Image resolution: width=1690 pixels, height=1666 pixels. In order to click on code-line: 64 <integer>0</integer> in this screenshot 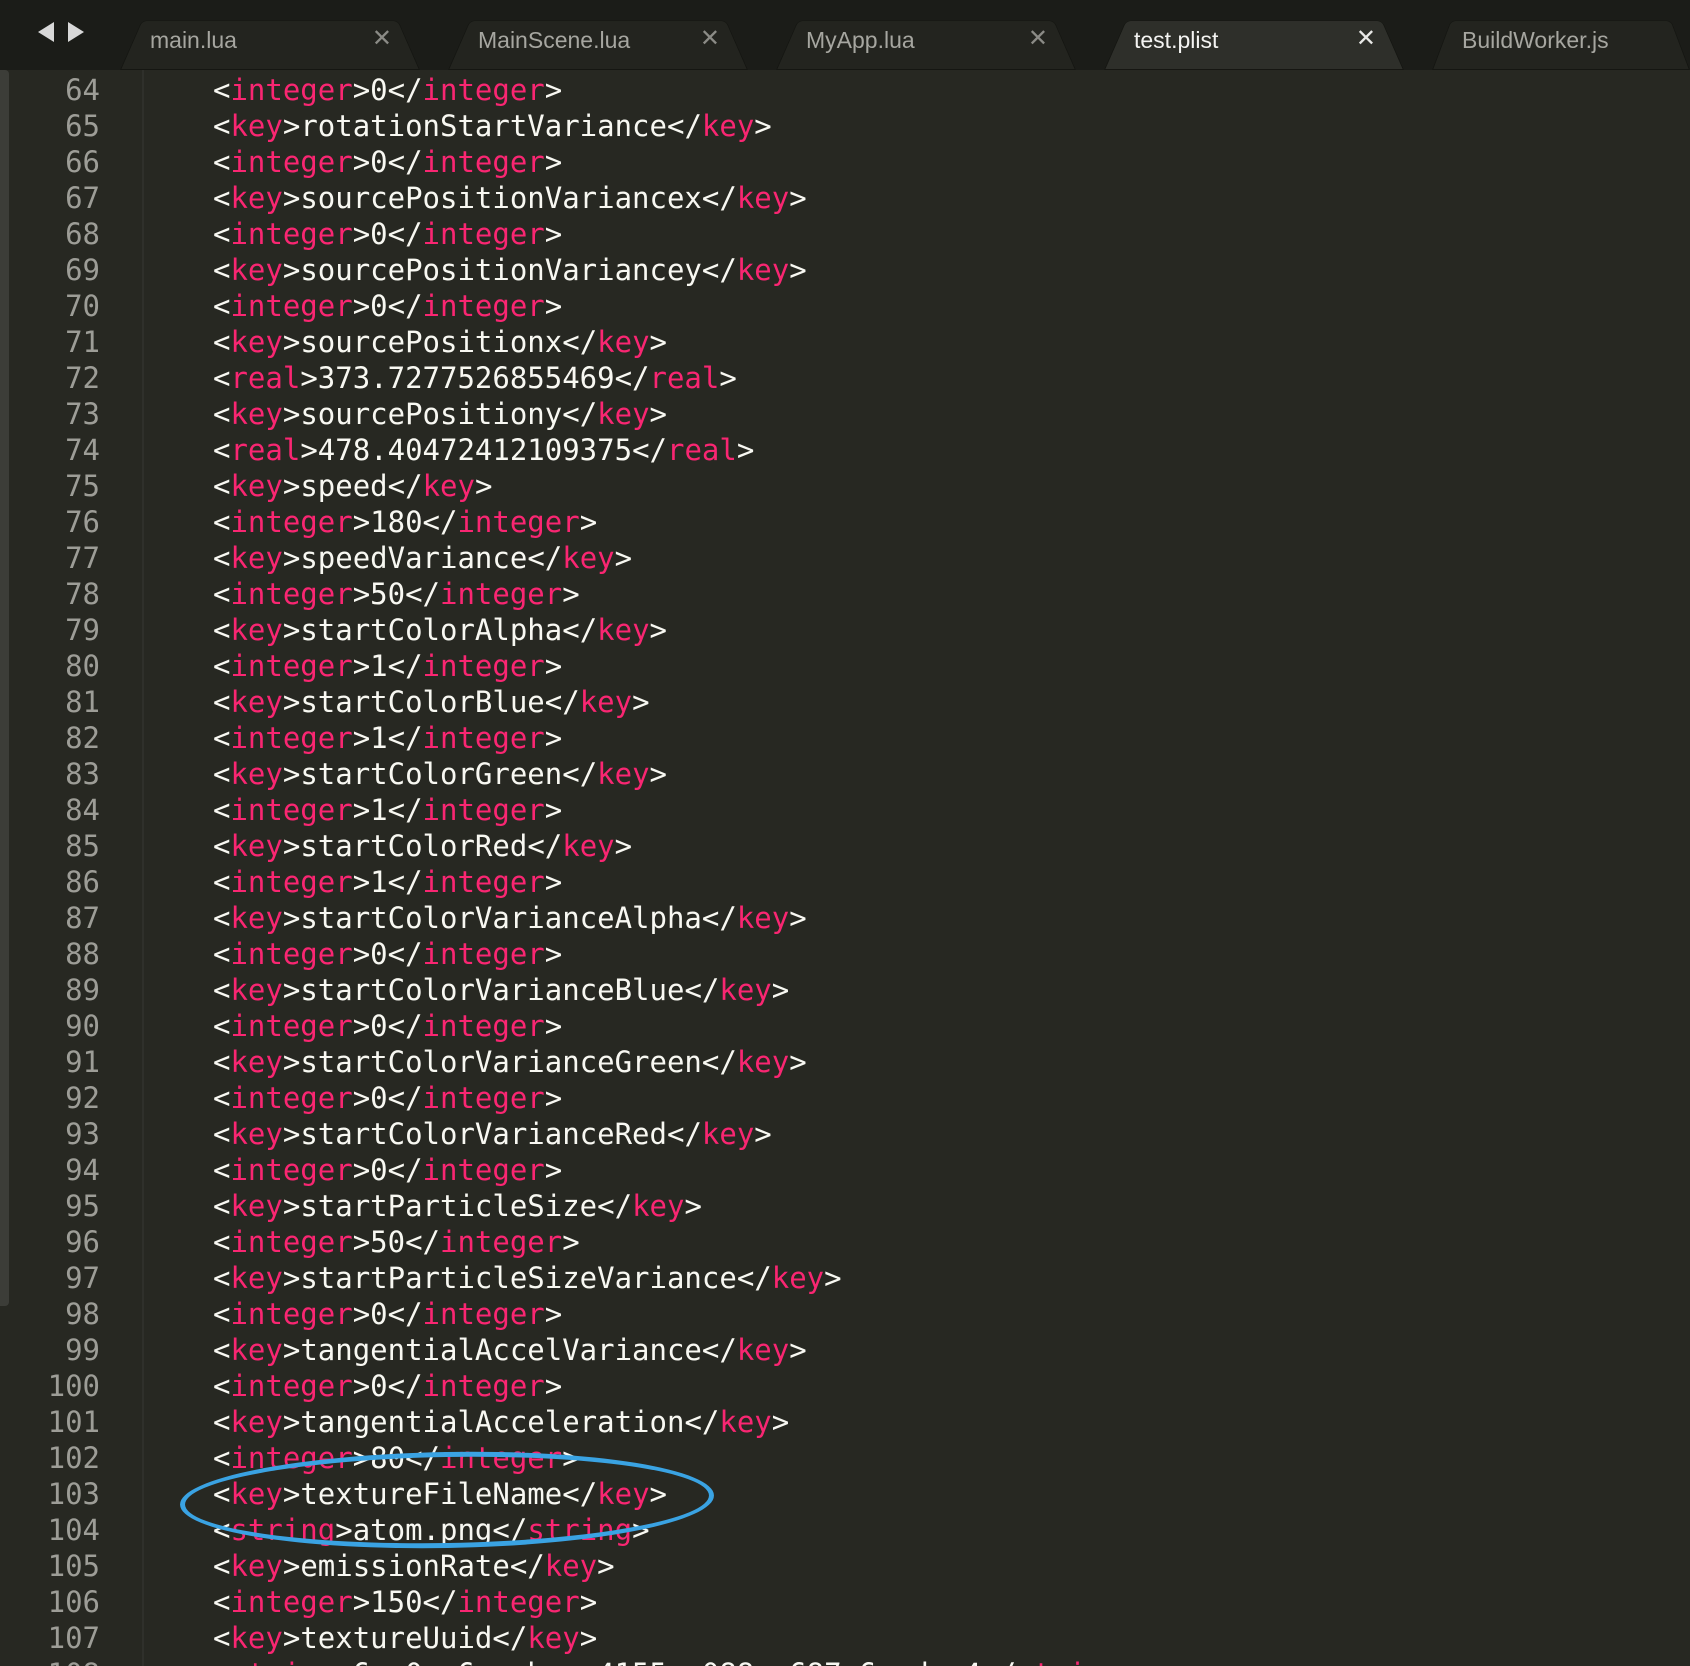, I will do `click(845, 90)`.